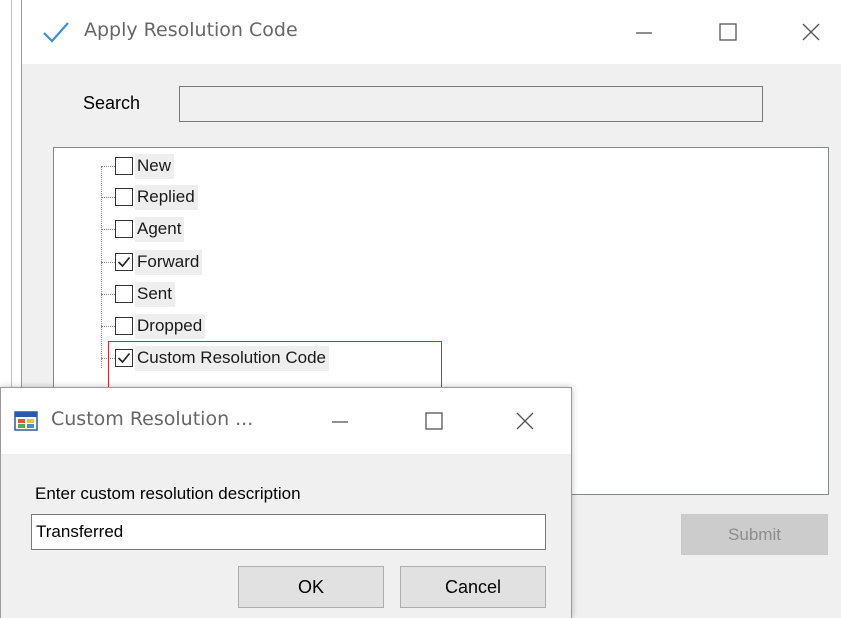 This screenshot has height=618, width=841. I want to click on tree-item-forward: Forward, so click(152, 262).